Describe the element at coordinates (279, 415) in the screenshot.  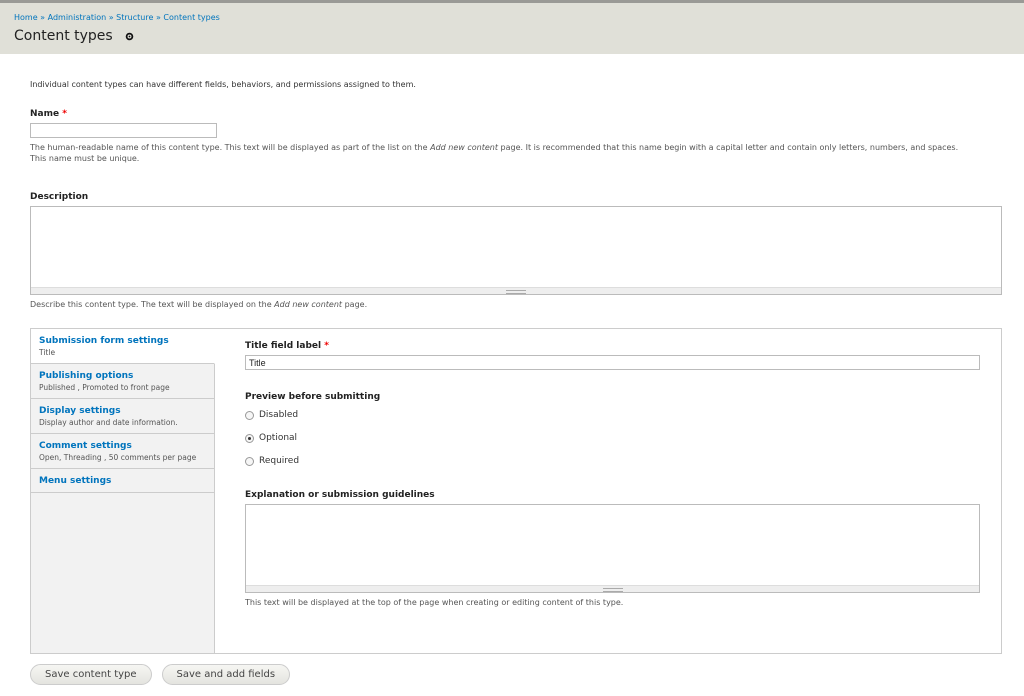
I see `radio-label: Disabled` at that location.